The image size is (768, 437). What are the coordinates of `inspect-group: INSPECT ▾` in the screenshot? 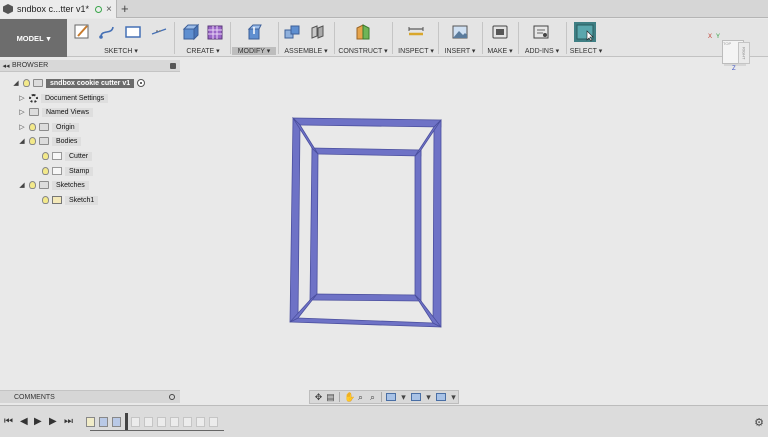 It's located at (416, 38).